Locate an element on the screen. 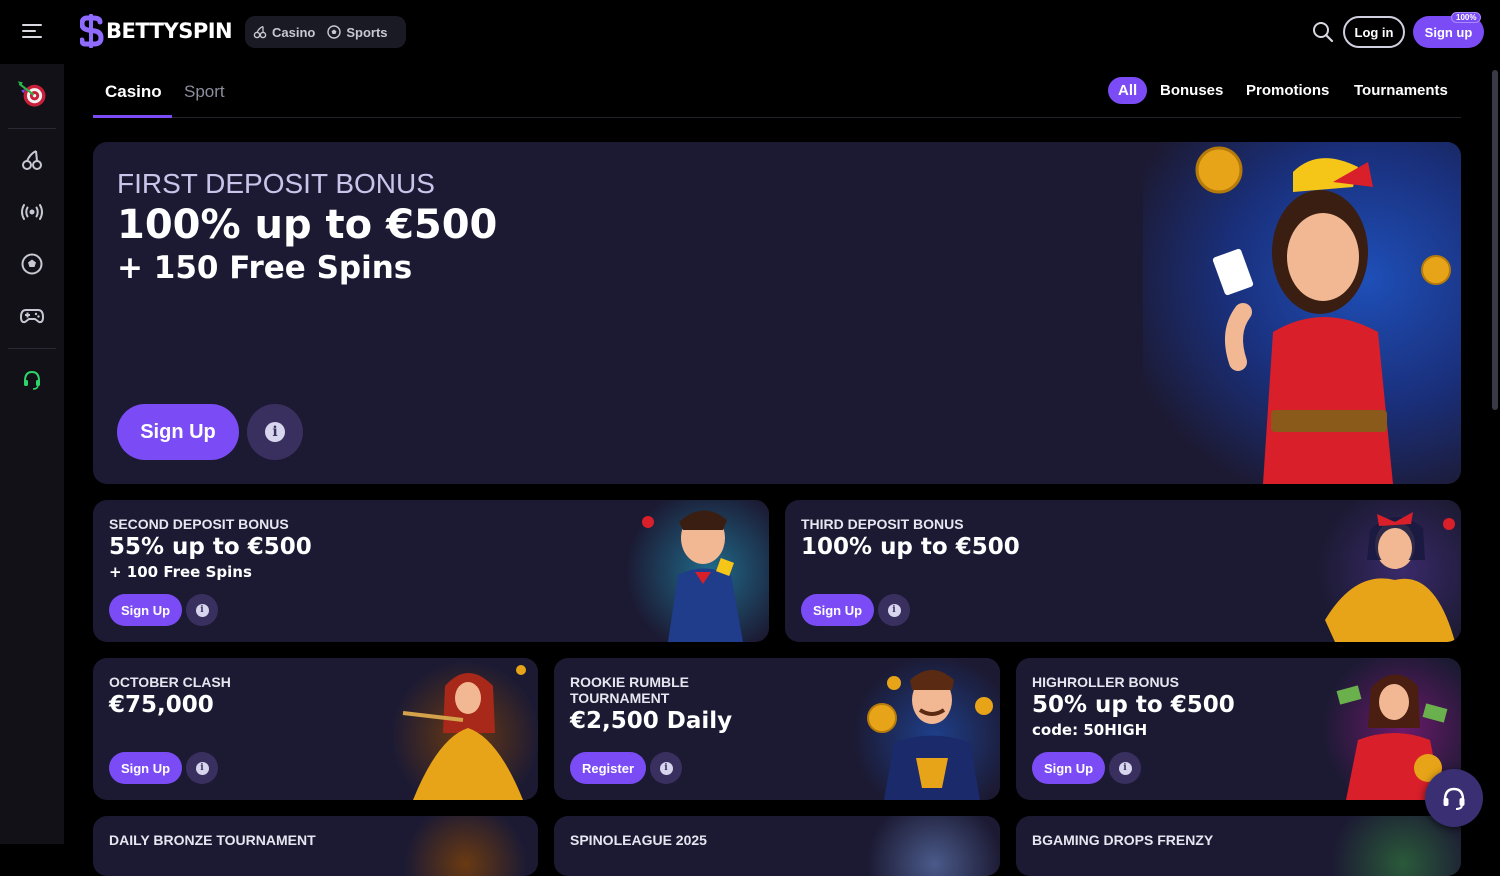  filter-bonuses: Bonuses is located at coordinates (1191, 90).